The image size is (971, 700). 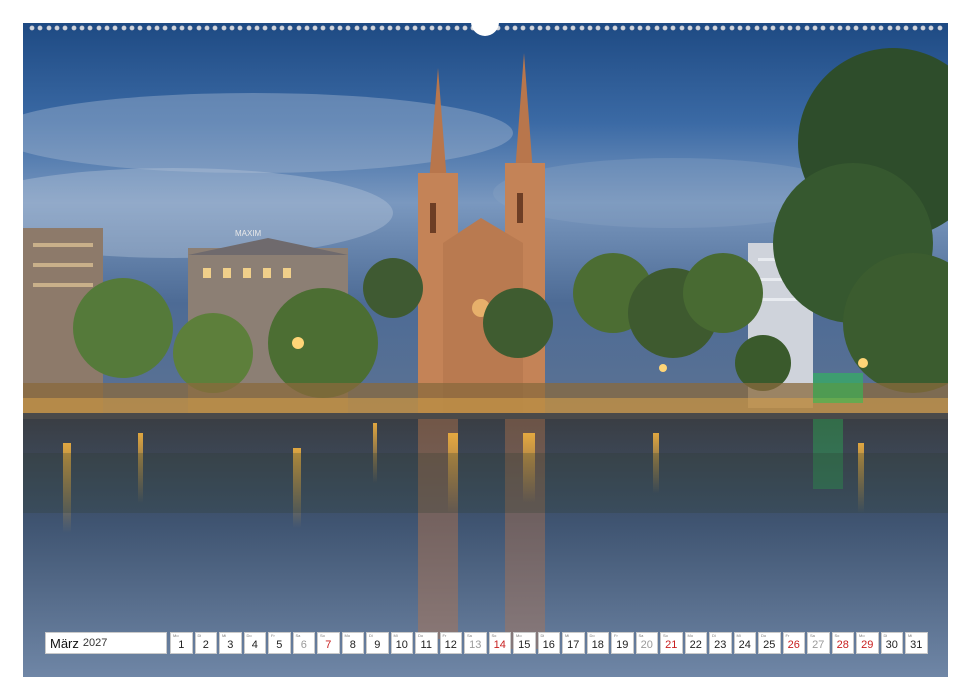 I want to click on day-cell: So 14, so click(x=499, y=643).